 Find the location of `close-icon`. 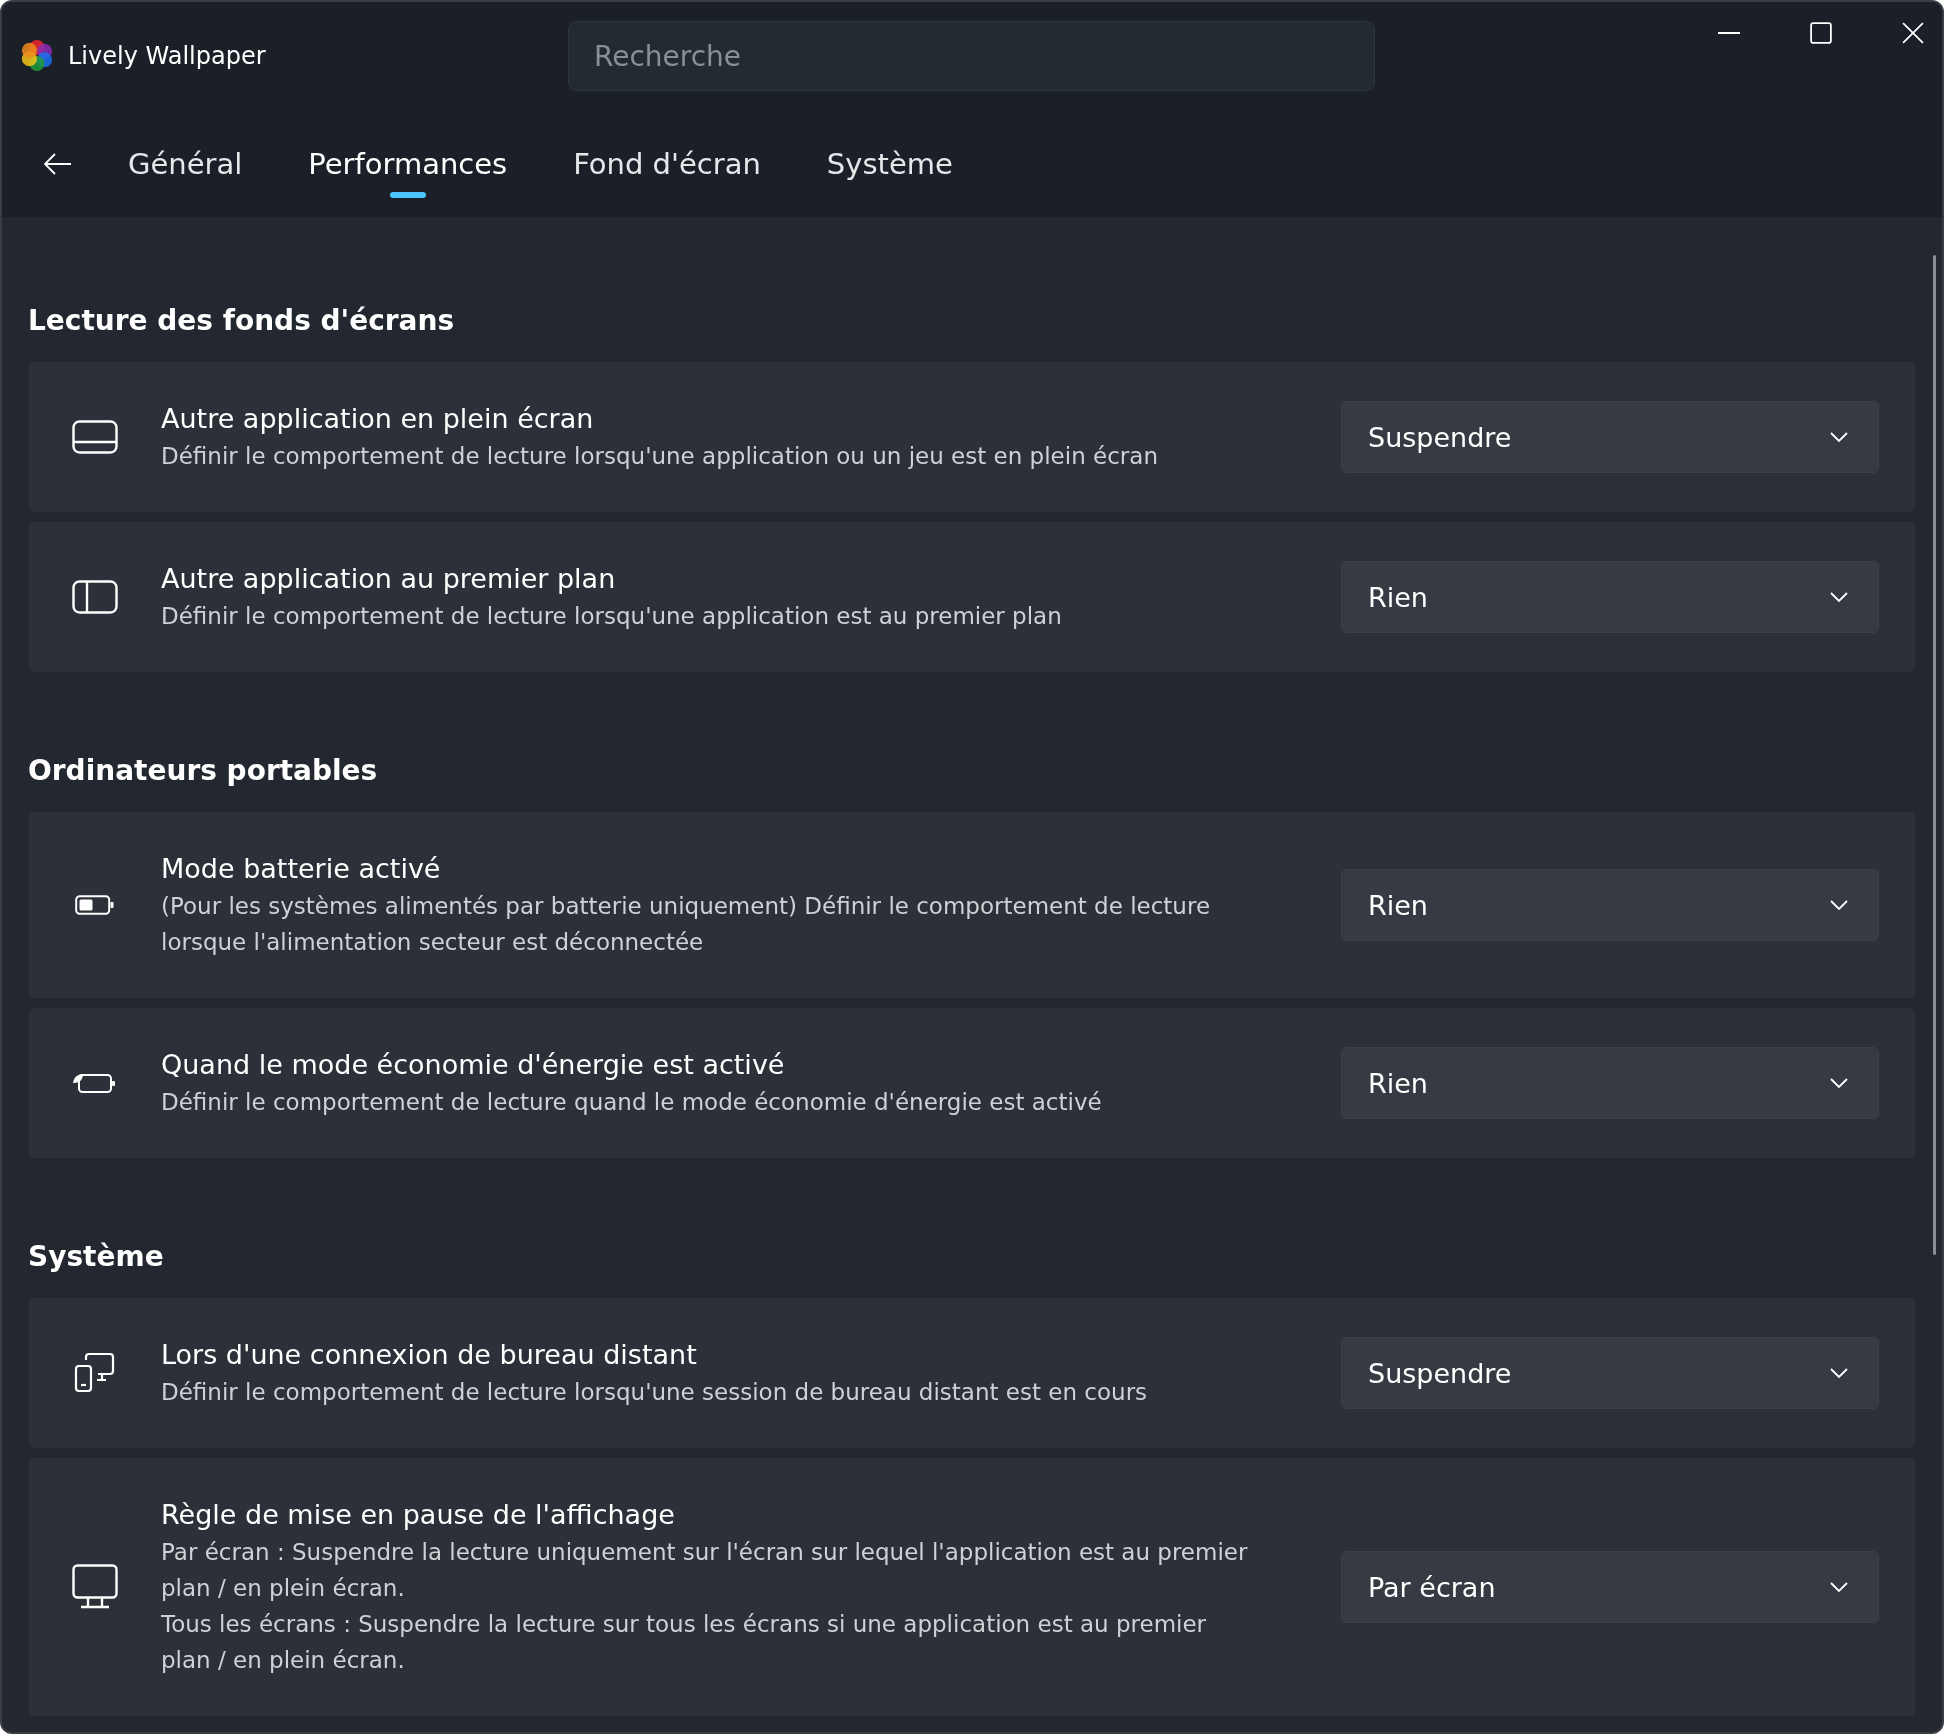

close-icon is located at coordinates (1913, 33).